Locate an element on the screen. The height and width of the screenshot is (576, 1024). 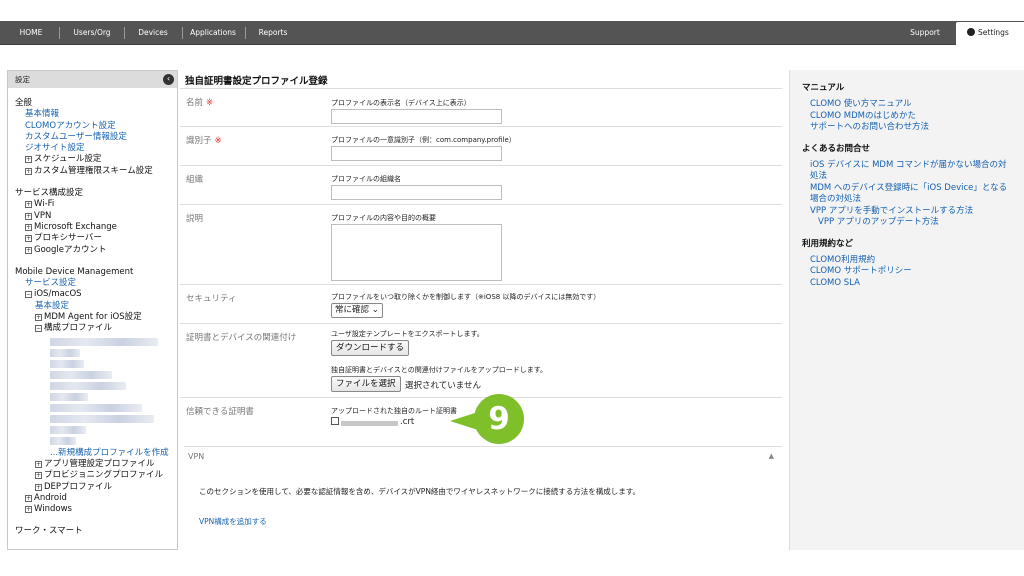
sidebar-item-exchange: + Microsoft Exchange is located at coordinates (96, 227).